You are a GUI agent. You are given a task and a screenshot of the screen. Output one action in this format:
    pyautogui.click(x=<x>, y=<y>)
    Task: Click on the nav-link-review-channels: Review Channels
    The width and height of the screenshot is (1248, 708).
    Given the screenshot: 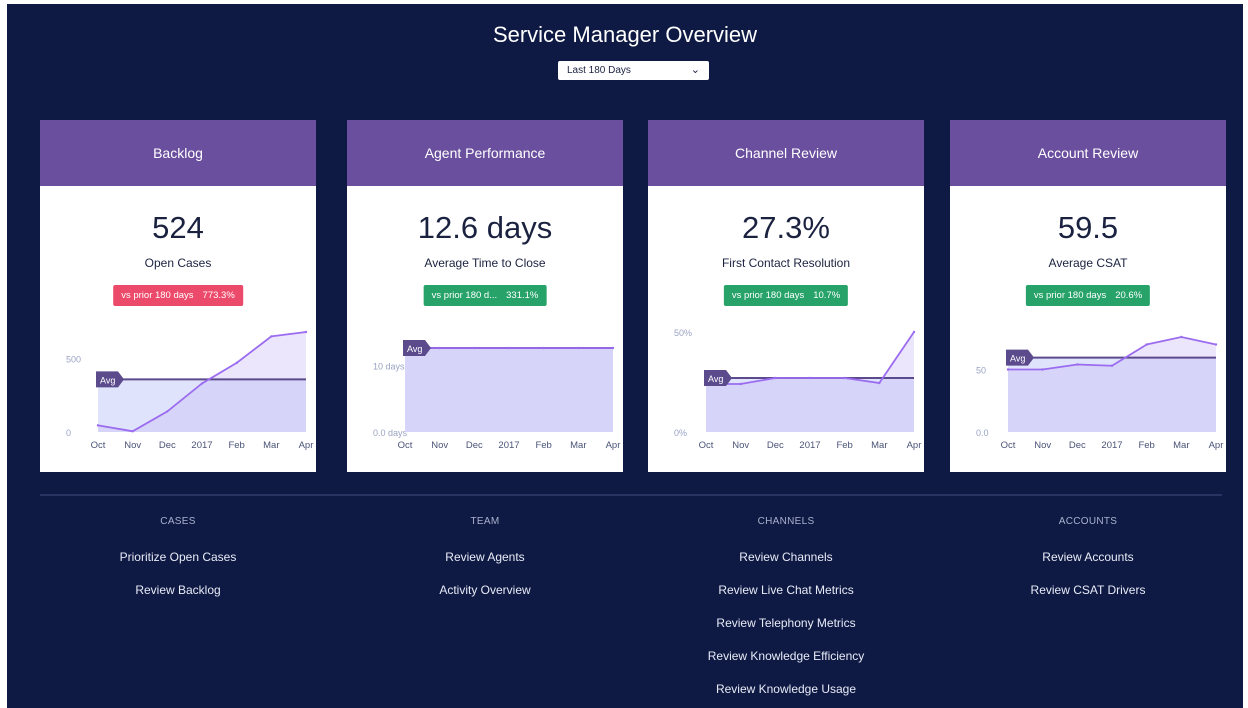 What is the action you would take?
    pyautogui.click(x=786, y=557)
    